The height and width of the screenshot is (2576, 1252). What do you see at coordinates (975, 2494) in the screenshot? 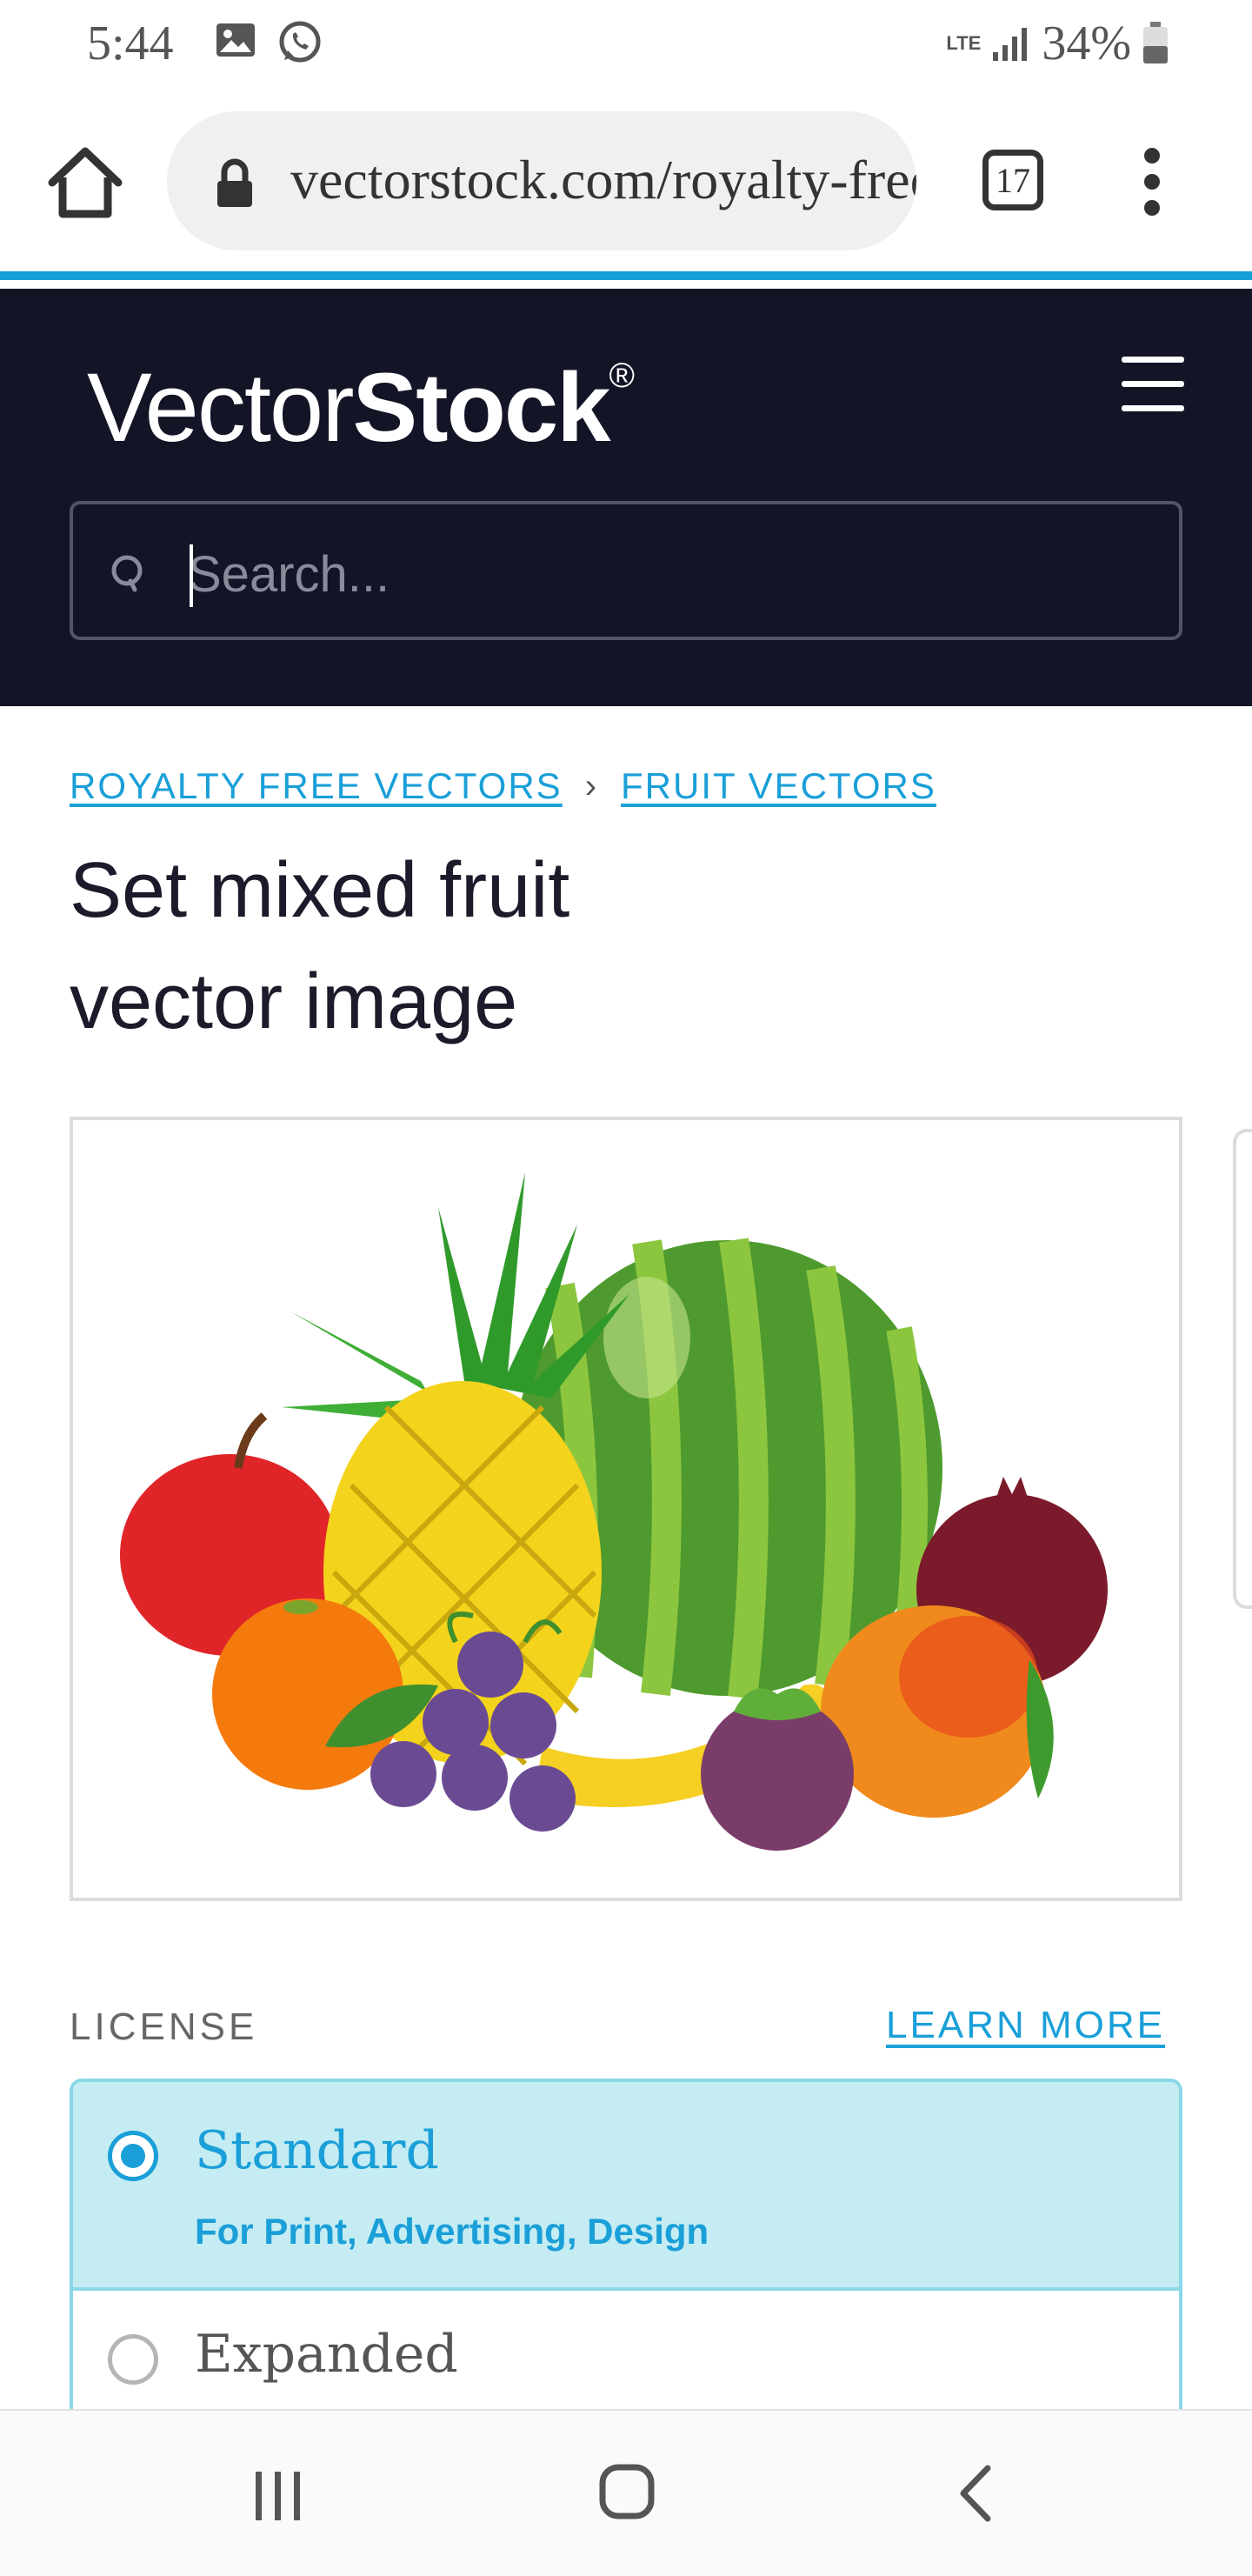
I see `back-nav-icon` at bounding box center [975, 2494].